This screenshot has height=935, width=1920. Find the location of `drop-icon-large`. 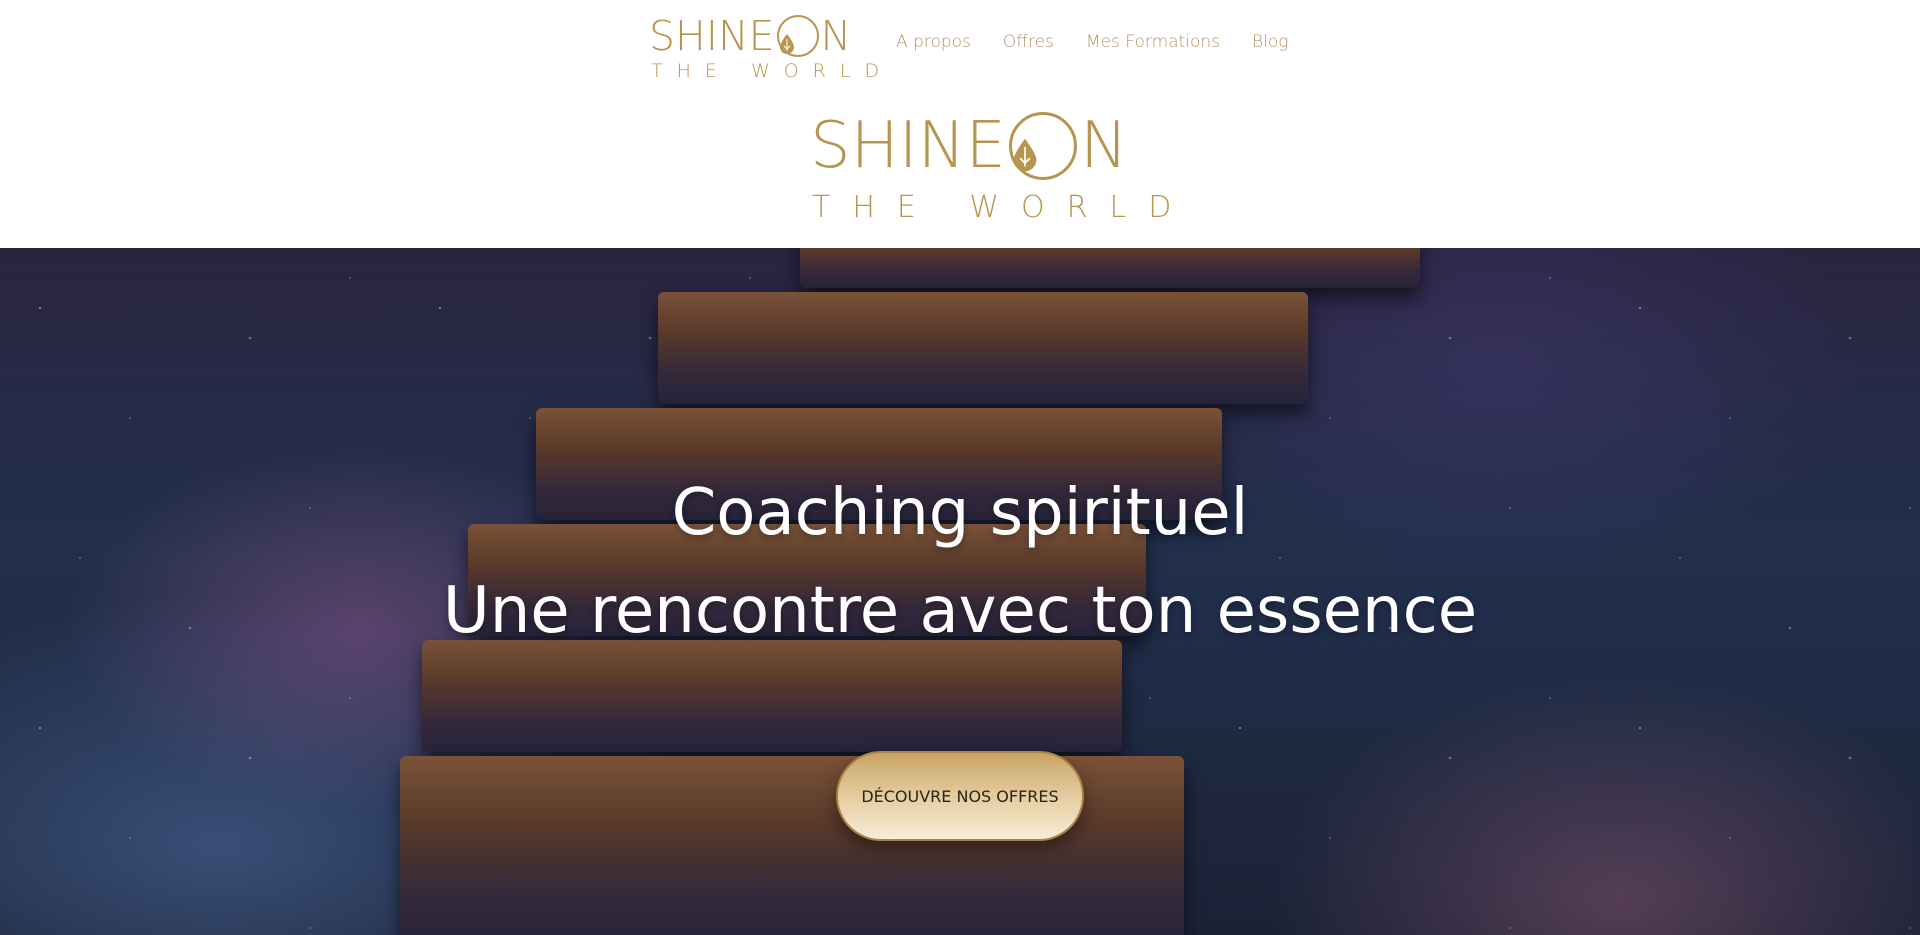

drop-icon-large is located at coordinates (1042, 146).